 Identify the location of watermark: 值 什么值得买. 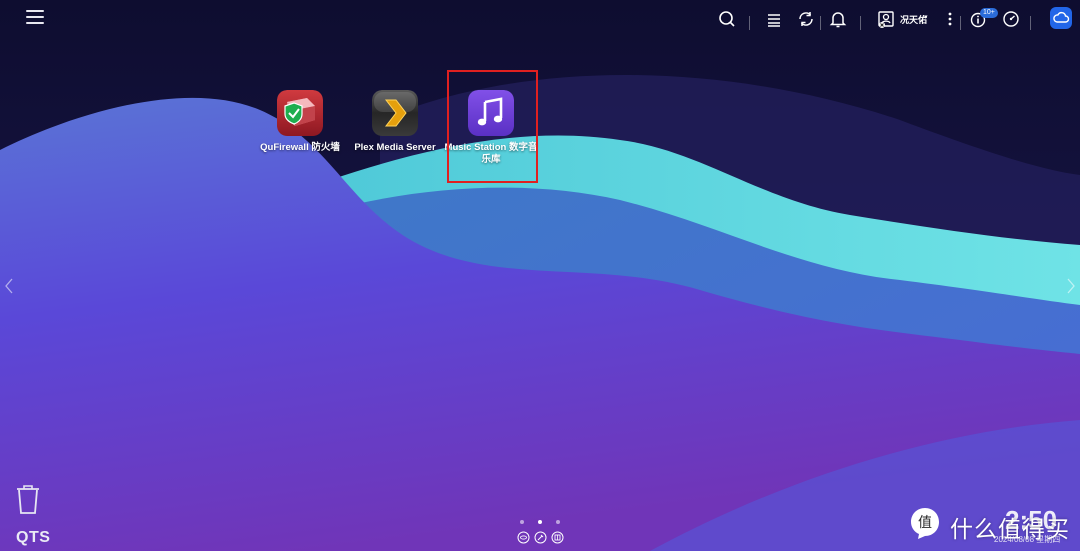
(991, 524).